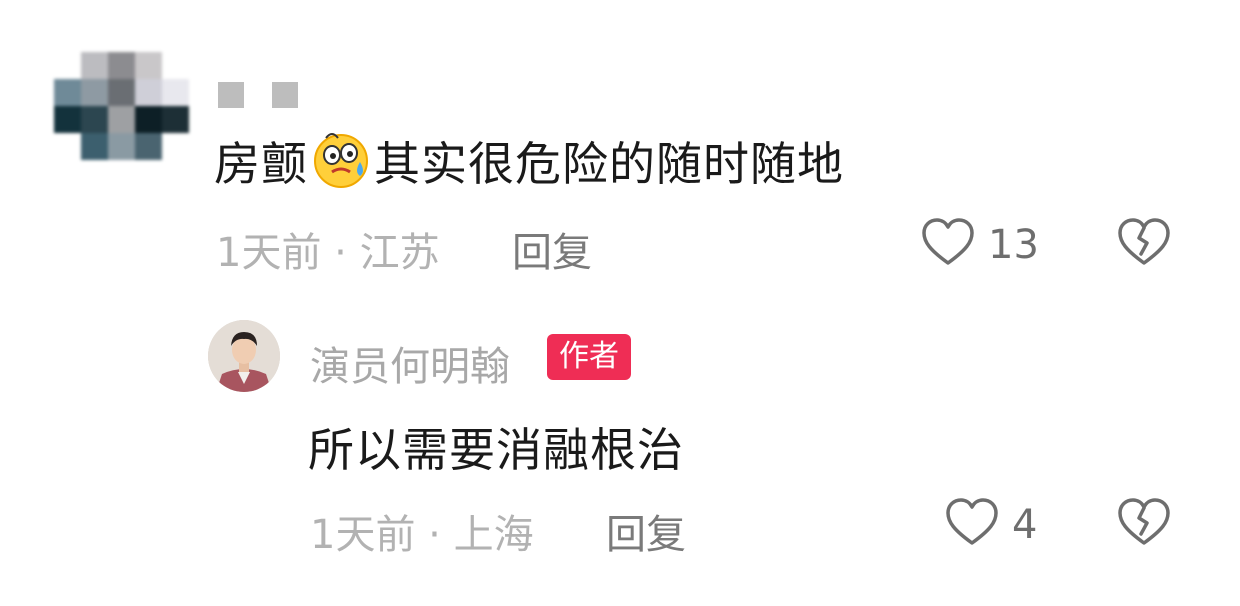 This screenshot has height=606, width=1240. What do you see at coordinates (261, 164) in the screenshot?
I see `comment-text-part: 房颤` at bounding box center [261, 164].